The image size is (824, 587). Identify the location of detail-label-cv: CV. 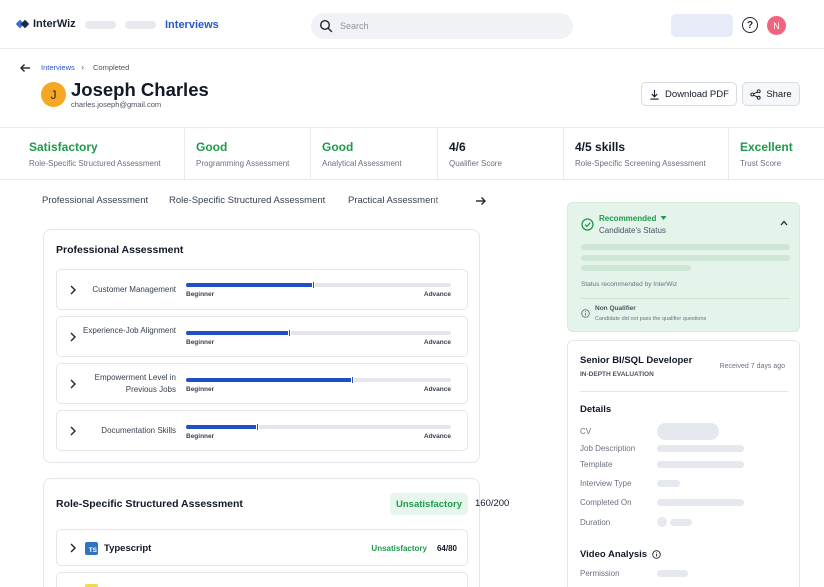
(586, 431).